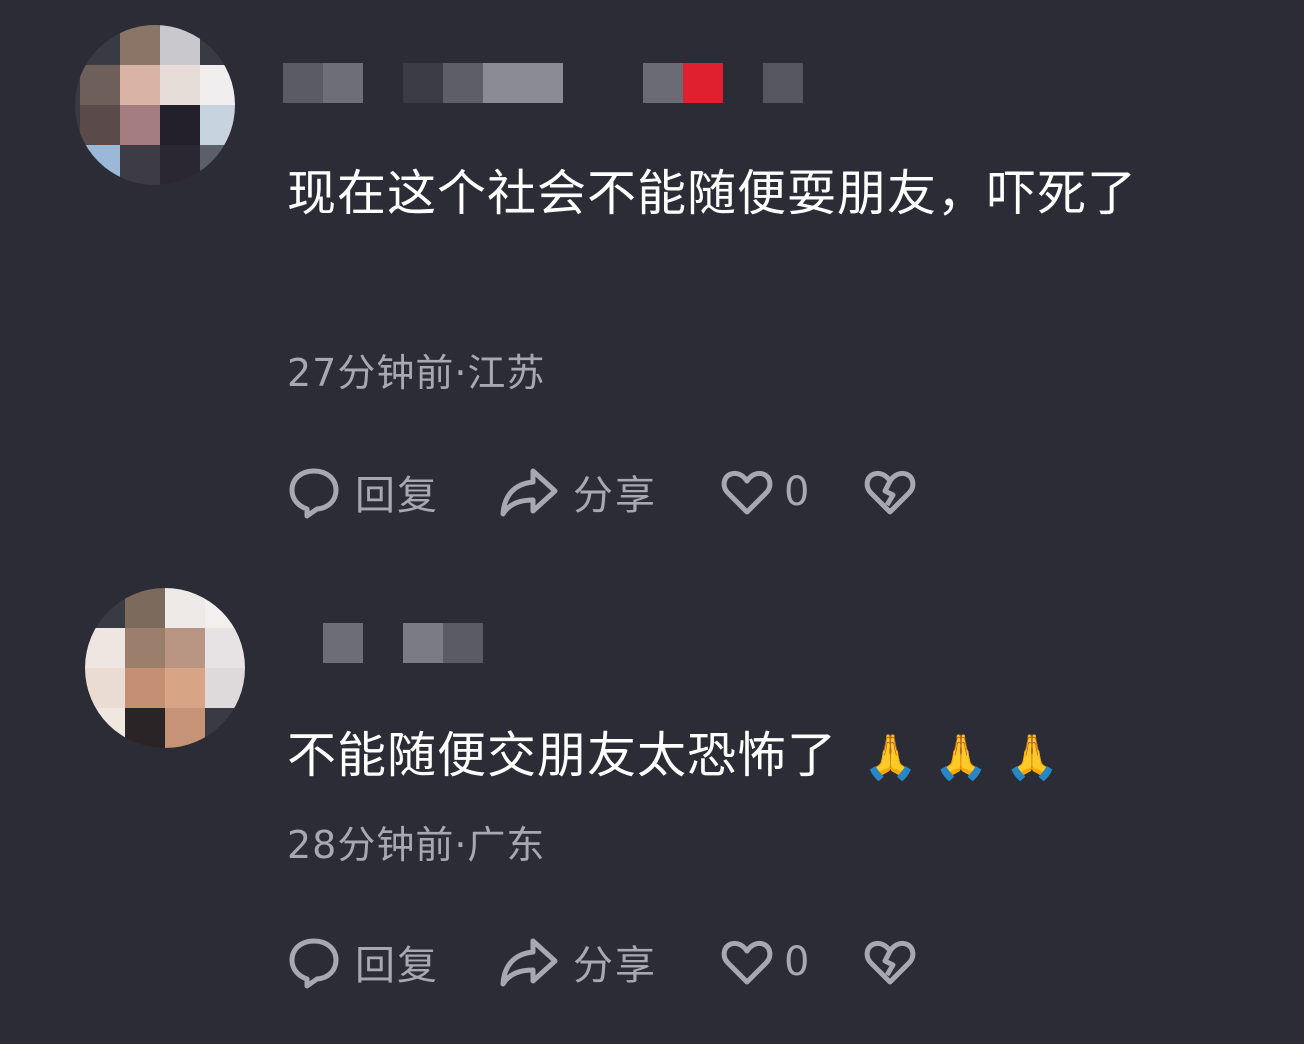 Image resolution: width=1304 pixels, height=1044 pixels. Describe the element at coordinates (416, 373) in the screenshot. I see `comment-timestamp-location: 27分钟前·江苏` at that location.